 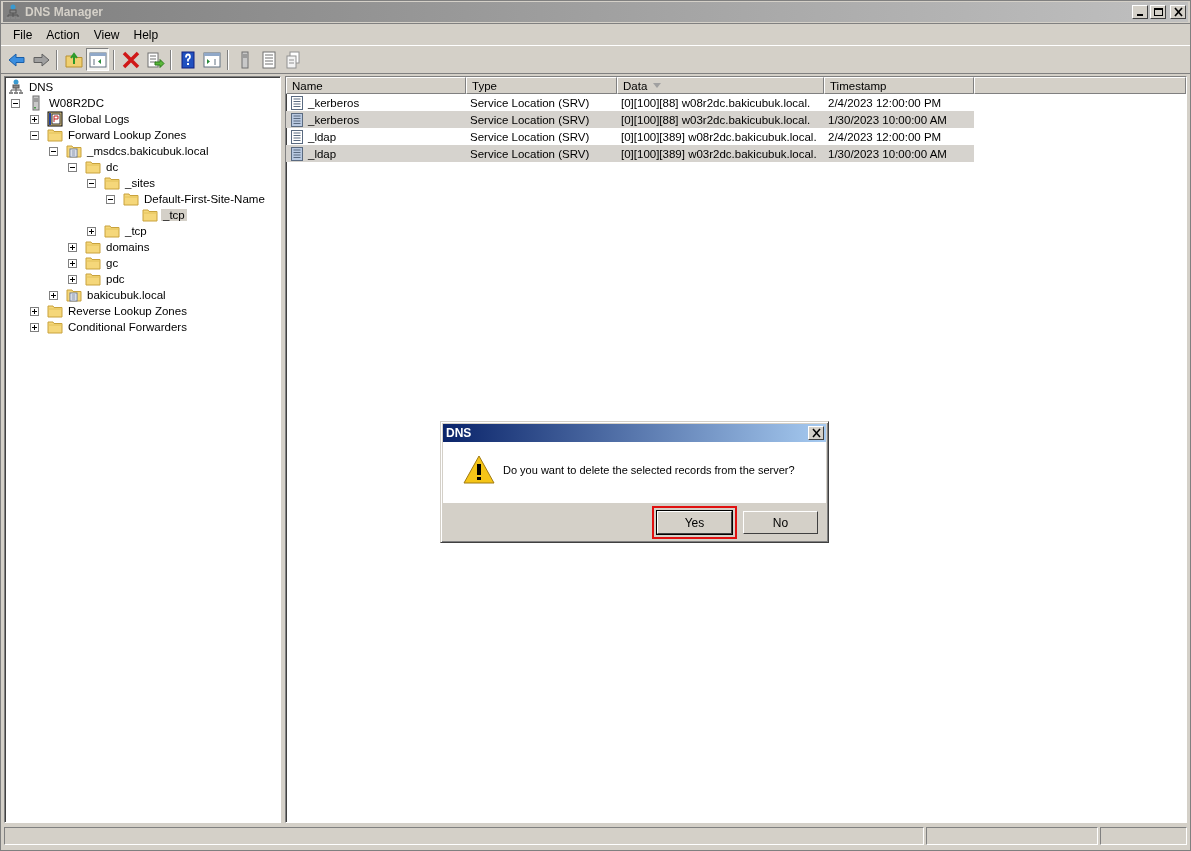 I want to click on dialog-title: DNS, so click(x=459, y=433).